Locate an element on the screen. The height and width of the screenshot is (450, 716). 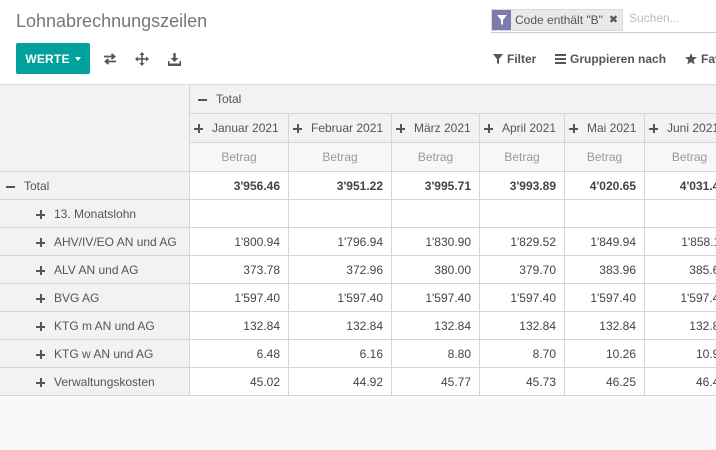
search-facet: Code enthält "B" ✖ is located at coordinates (557, 20).